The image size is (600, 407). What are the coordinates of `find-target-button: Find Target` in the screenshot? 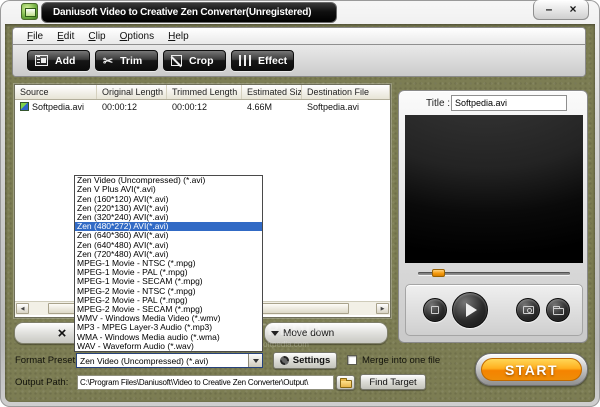 It's located at (393, 382).